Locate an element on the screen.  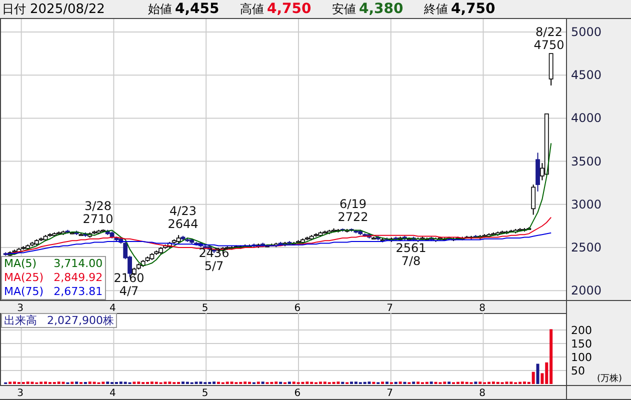
quote-label: 終値 is located at coordinates (436, 9).